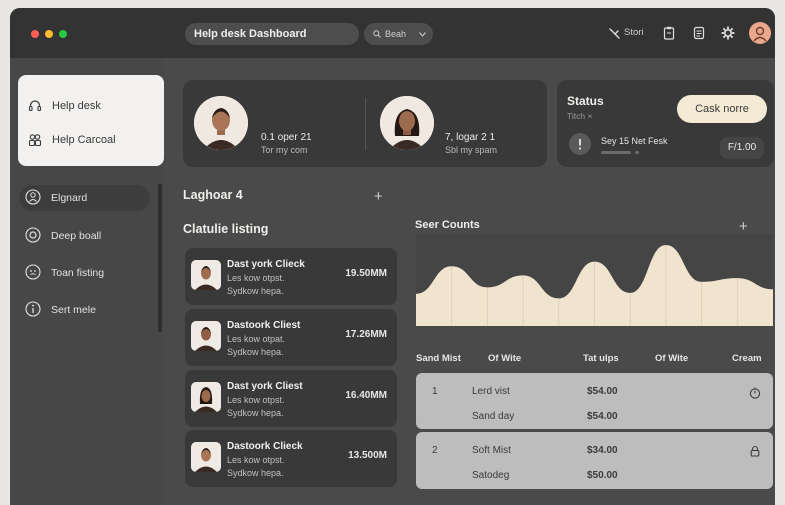 The image size is (785, 505). Describe the element at coordinates (747, 358) in the screenshot. I see `table-header-4: Cream` at that location.